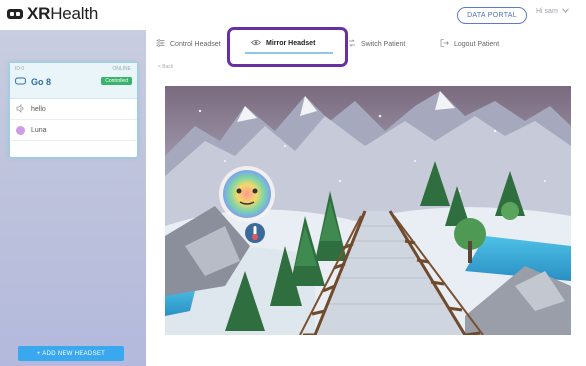  Describe the element at coordinates (293, 15) in the screenshot. I see `app-header: XRHealth DATA PORTAL Hi sam` at that location.